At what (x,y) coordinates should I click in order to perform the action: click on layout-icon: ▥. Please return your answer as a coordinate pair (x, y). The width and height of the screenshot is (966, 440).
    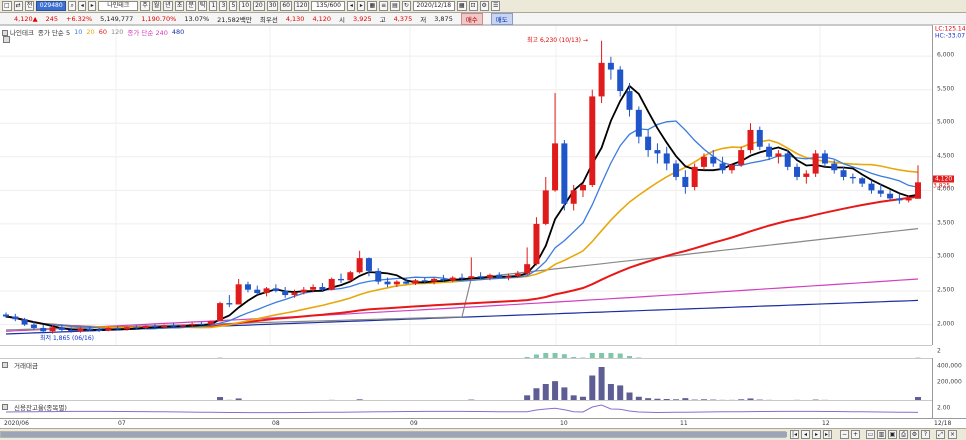
    Looking at the image, I should click on (881, 434).